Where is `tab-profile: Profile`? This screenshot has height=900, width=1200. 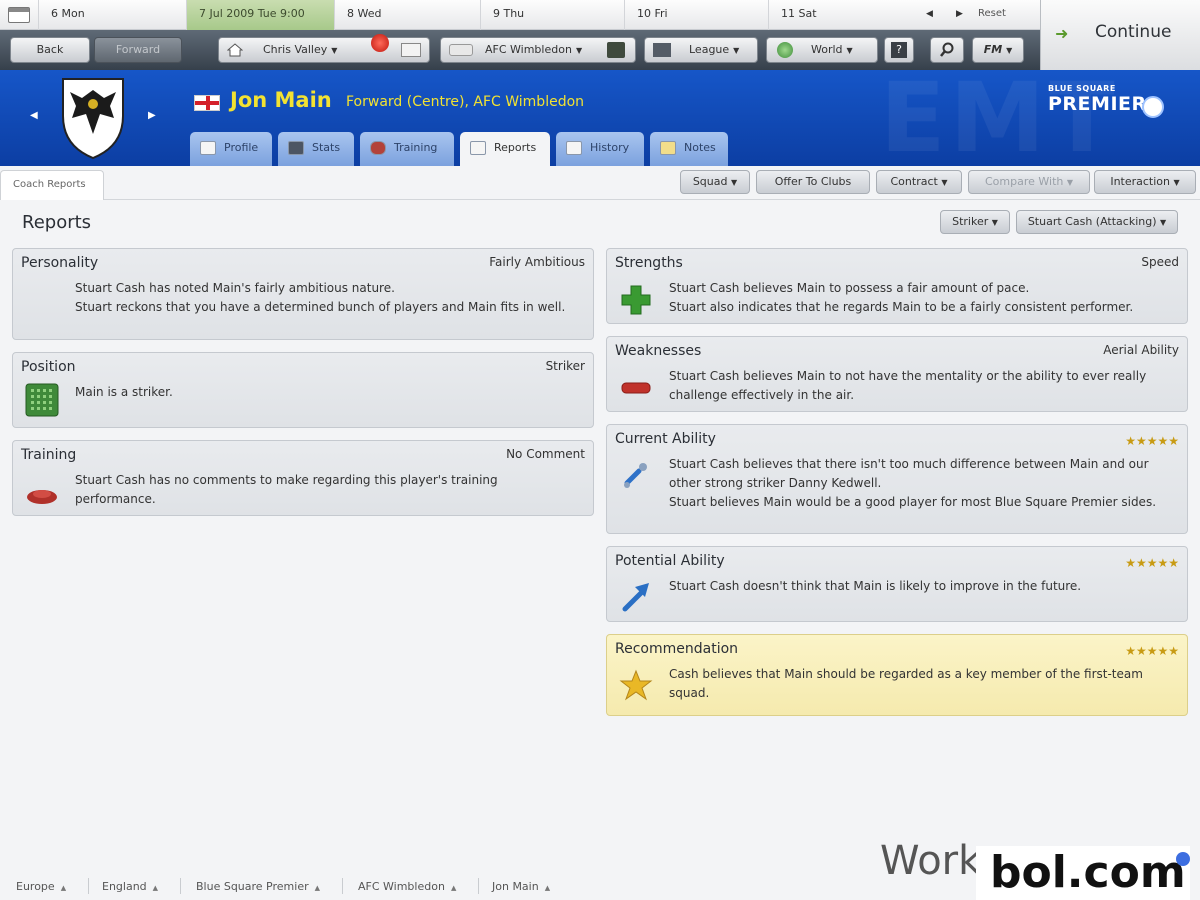
tab-profile: Profile is located at coordinates (231, 149).